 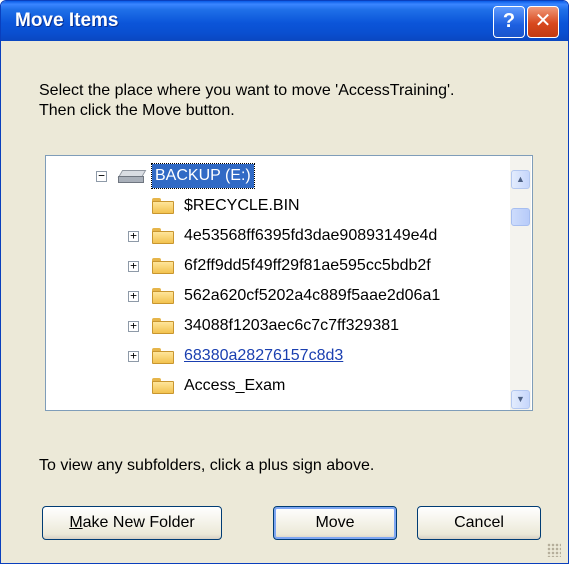 What do you see at coordinates (67, 20) in the screenshot?
I see `dialog-title: Move Items` at bounding box center [67, 20].